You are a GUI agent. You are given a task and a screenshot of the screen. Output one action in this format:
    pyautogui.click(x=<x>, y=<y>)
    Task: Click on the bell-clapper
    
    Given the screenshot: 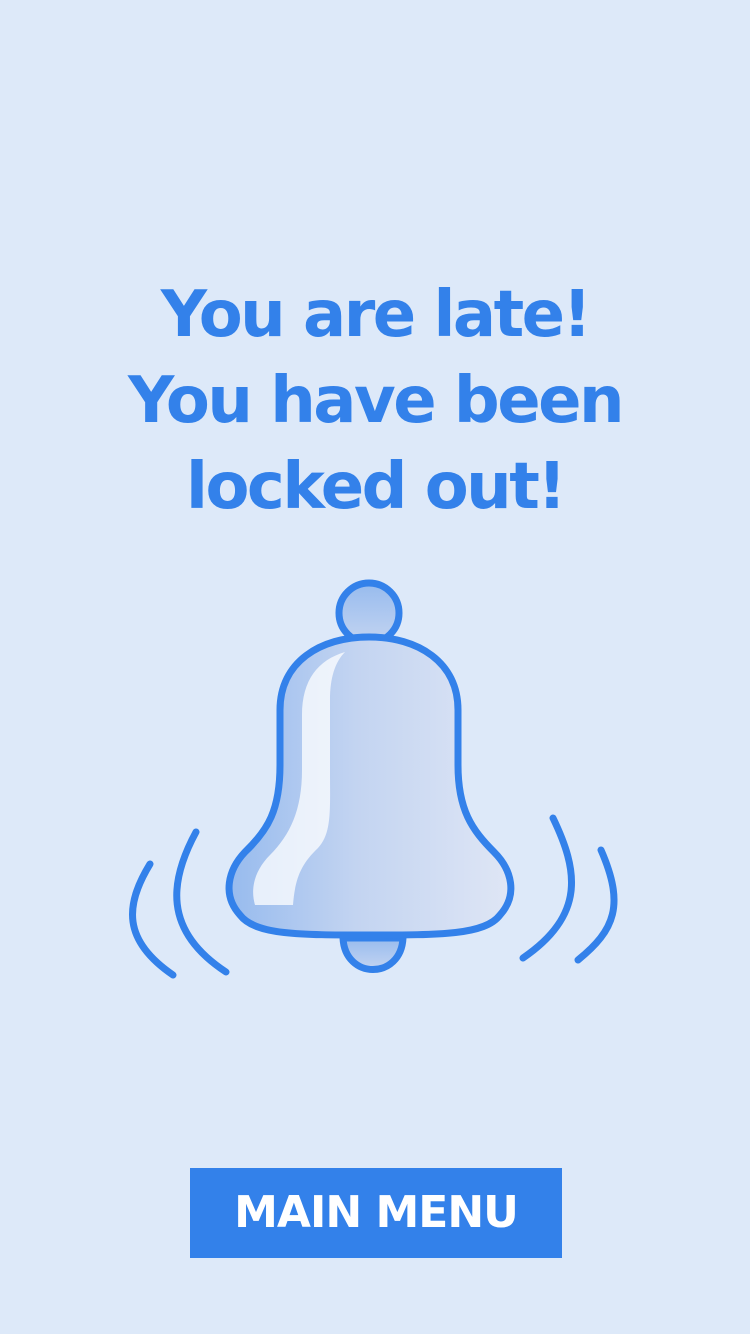 What is the action you would take?
    pyautogui.click(x=373, y=953)
    